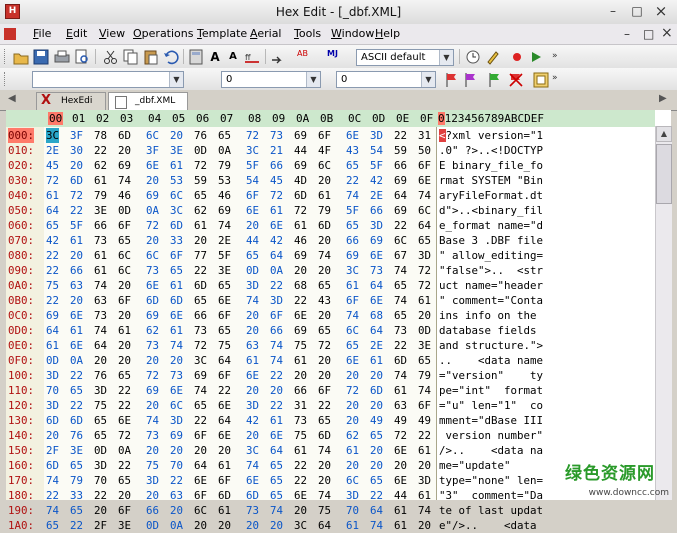 Image resolution: width=677 pixels, height=533 pixels. Describe the element at coordinates (491, 165) in the screenshot. I see `row-text: E binary_file_fo` at that location.